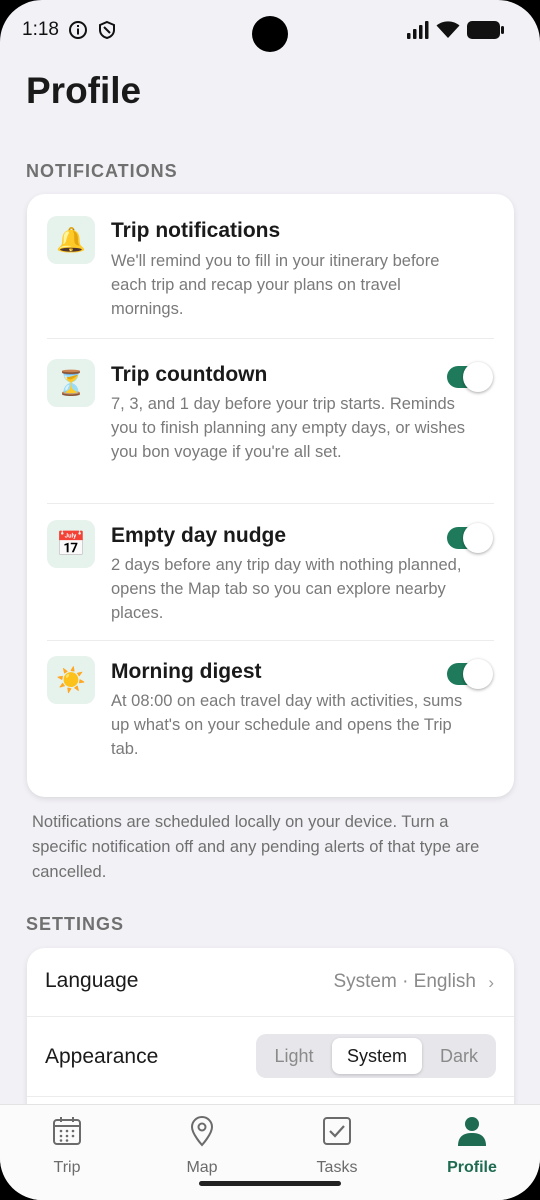 The image size is (540, 1200). Describe the element at coordinates (84, 90) in the screenshot. I see `page-title: Profile` at that location.